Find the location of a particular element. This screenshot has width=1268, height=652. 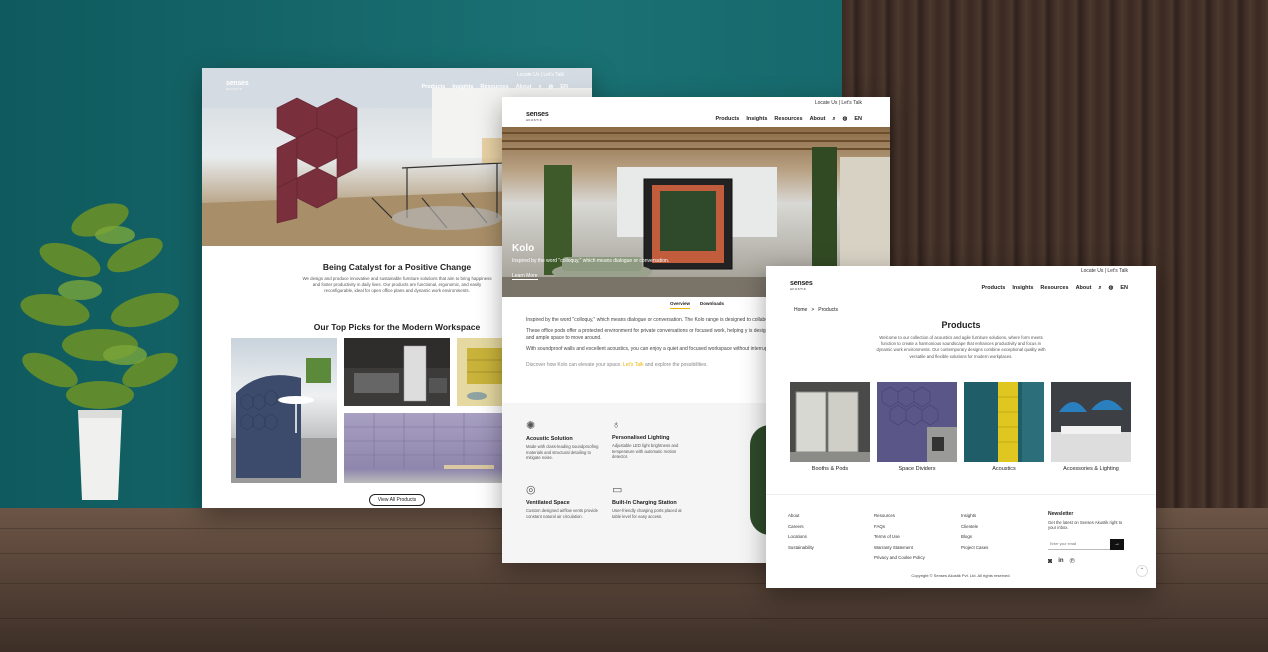

category-label-dividers: Space Dividers is located at coordinates (917, 469).